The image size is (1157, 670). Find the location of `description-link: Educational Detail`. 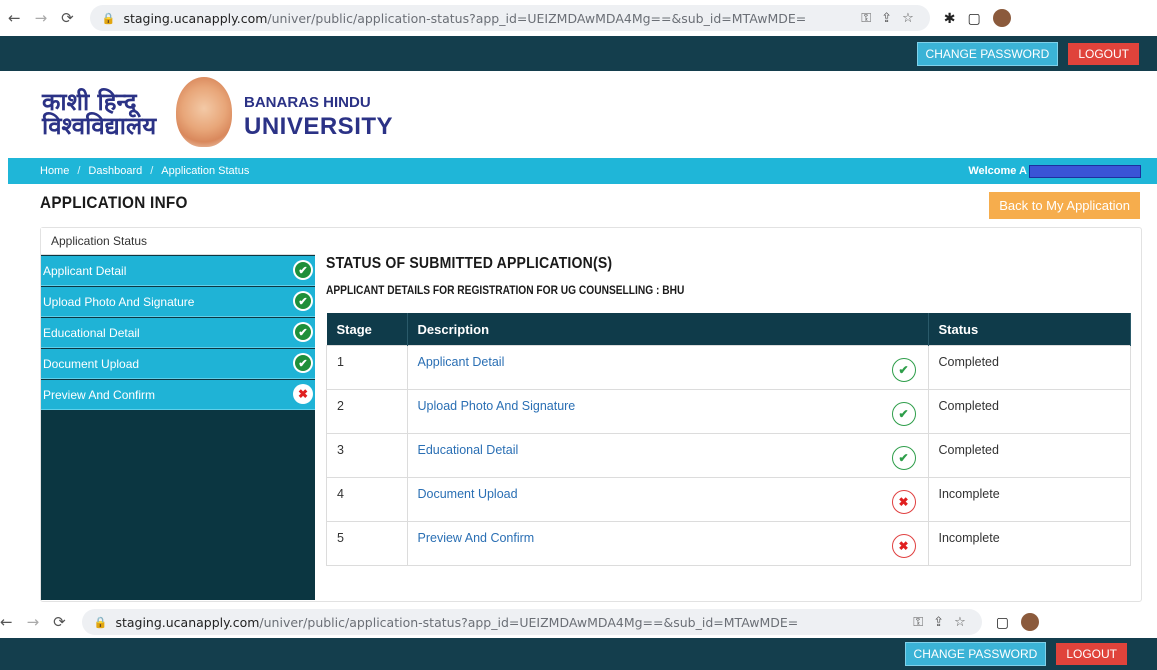

description-link: Educational Detail is located at coordinates (468, 450).